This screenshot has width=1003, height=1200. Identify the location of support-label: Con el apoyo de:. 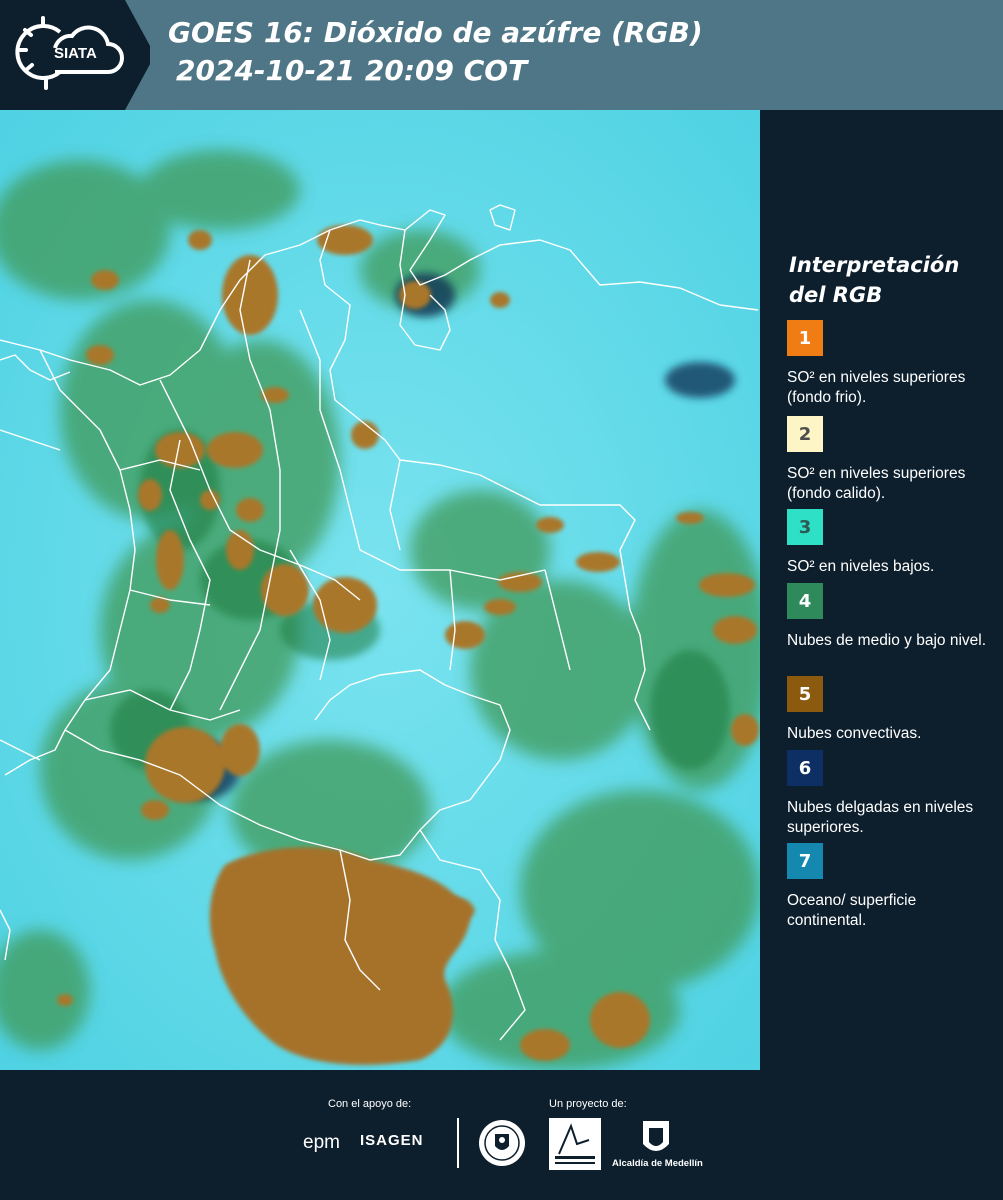
(370, 1104).